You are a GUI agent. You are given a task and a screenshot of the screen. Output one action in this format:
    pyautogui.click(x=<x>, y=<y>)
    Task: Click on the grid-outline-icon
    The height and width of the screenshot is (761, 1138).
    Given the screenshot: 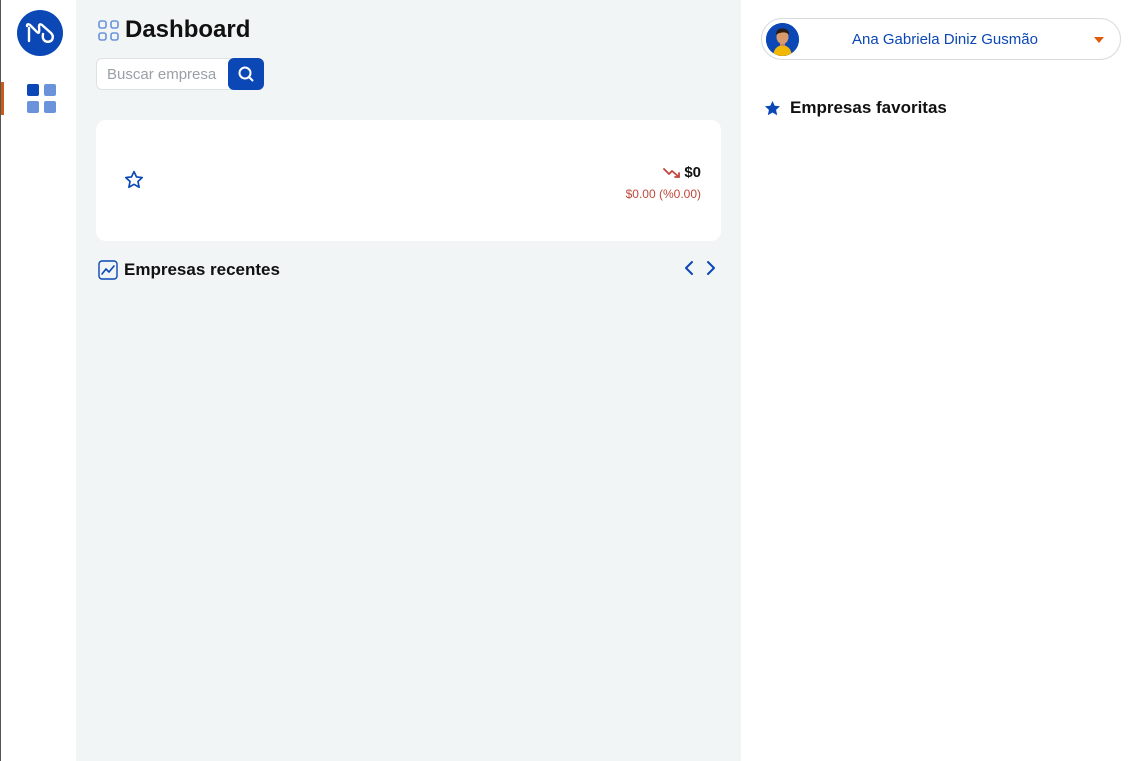 What is the action you would take?
    pyautogui.click(x=108, y=30)
    